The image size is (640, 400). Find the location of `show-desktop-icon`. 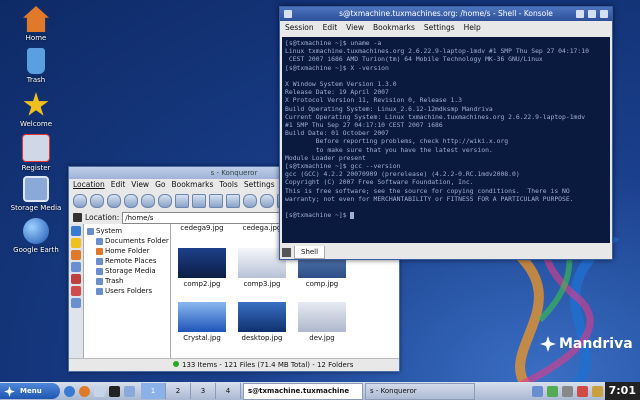

show-desktop-icon is located at coordinates (129, 391).